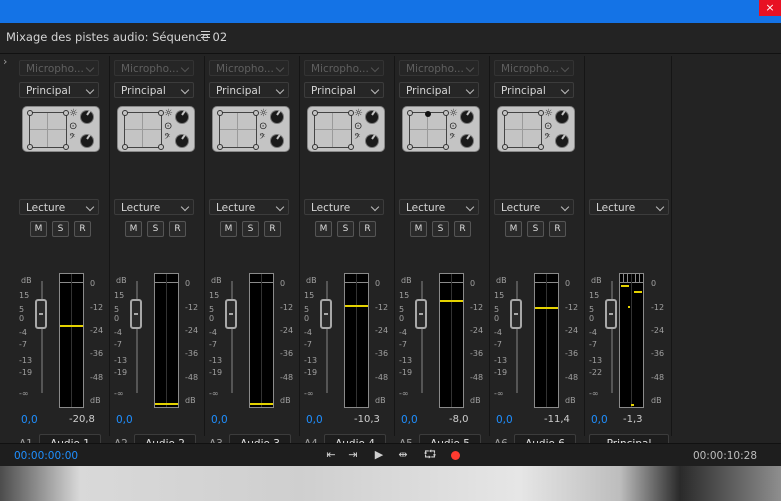 Image resolution: width=781 pixels, height=501 pixels. I want to click on master-volume-value: 0,0, so click(599, 420).